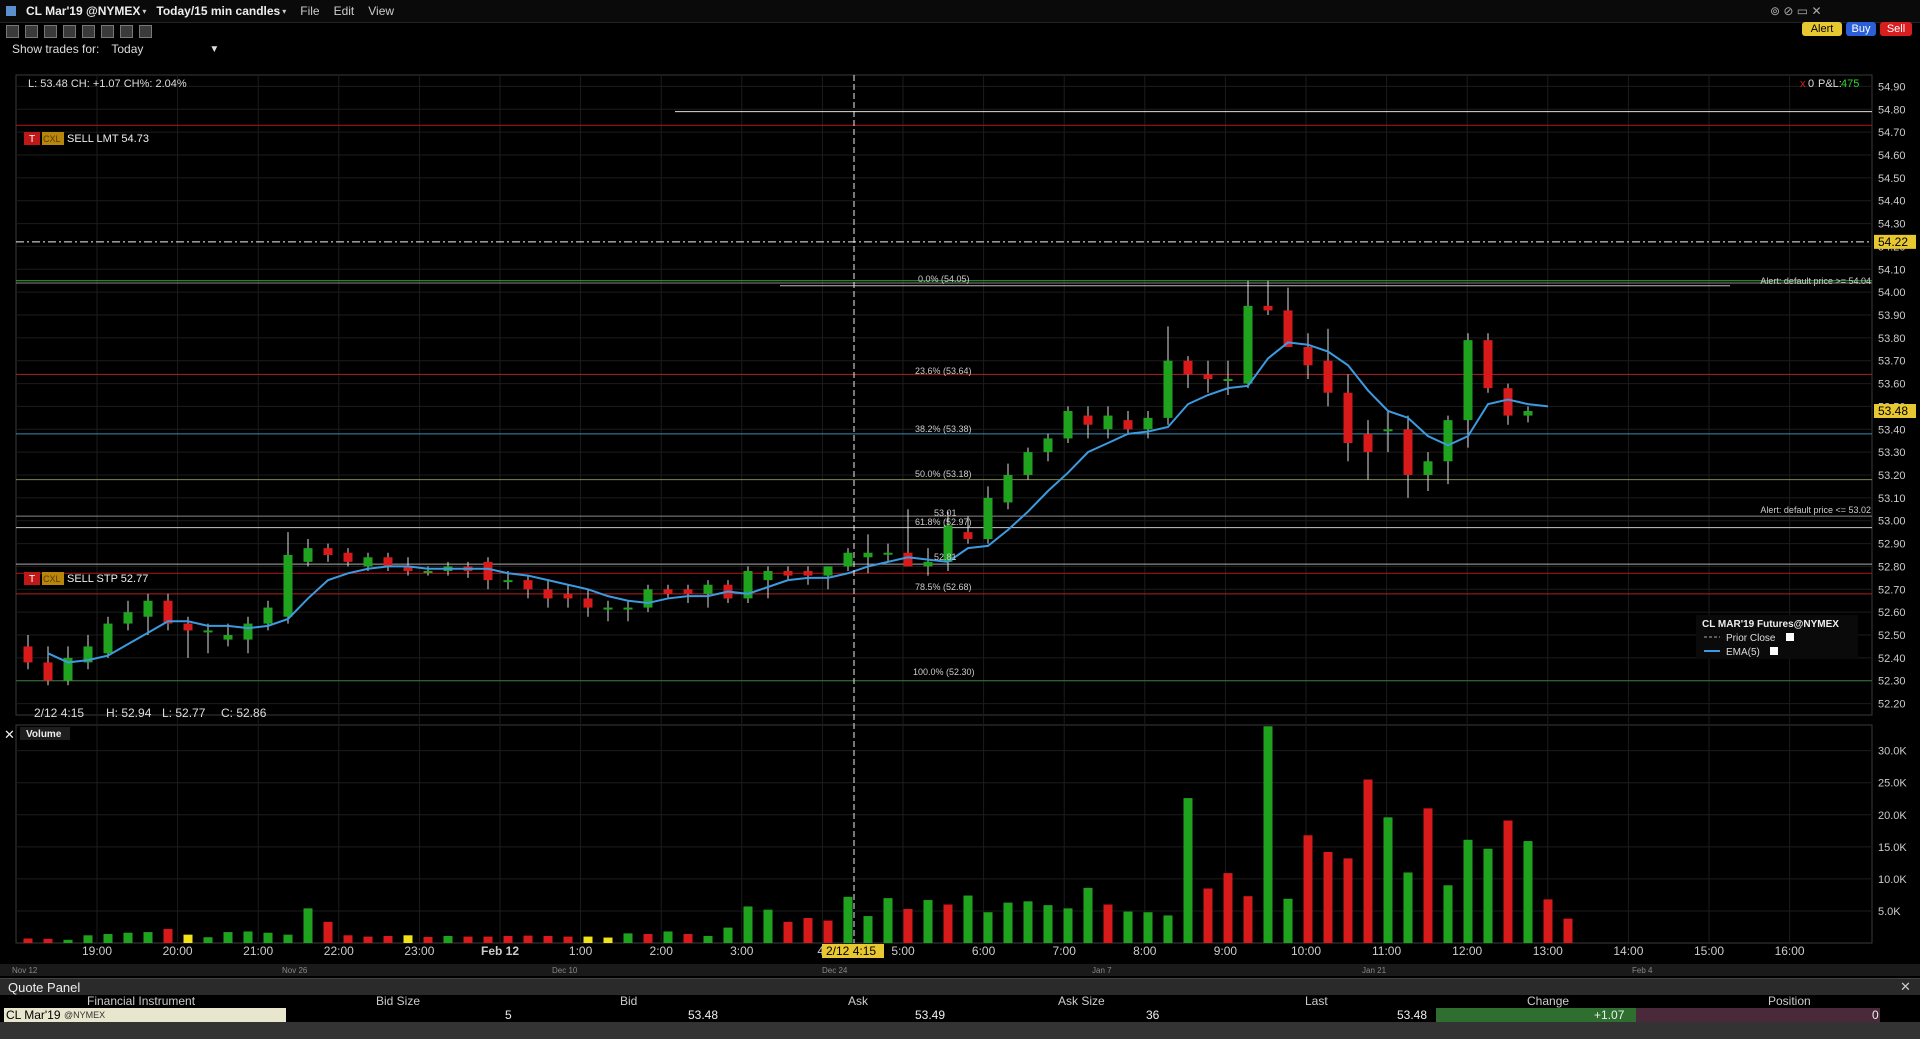 This screenshot has width=1920, height=1039. Describe the element at coordinates (52, 579) in the screenshot. I see `sell-stp-cancel-label: CXL` at that location.